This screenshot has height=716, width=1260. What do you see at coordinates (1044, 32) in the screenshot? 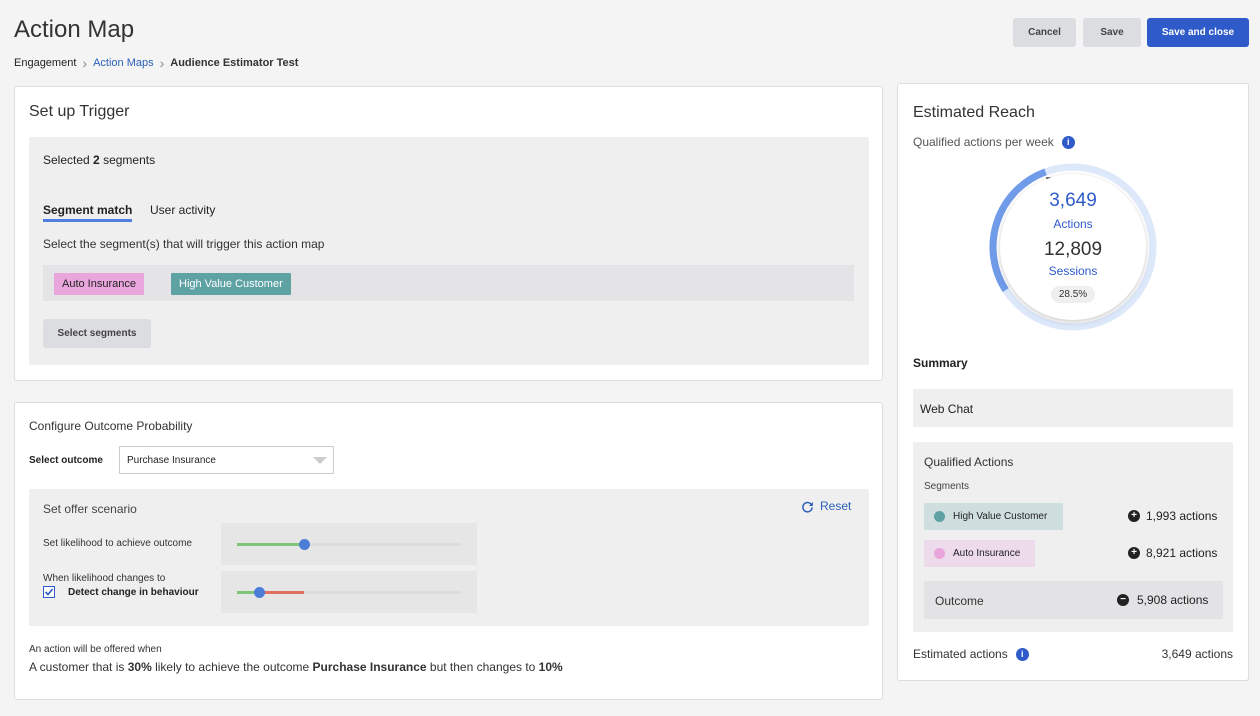
I see `cancel-button: Cancel` at bounding box center [1044, 32].